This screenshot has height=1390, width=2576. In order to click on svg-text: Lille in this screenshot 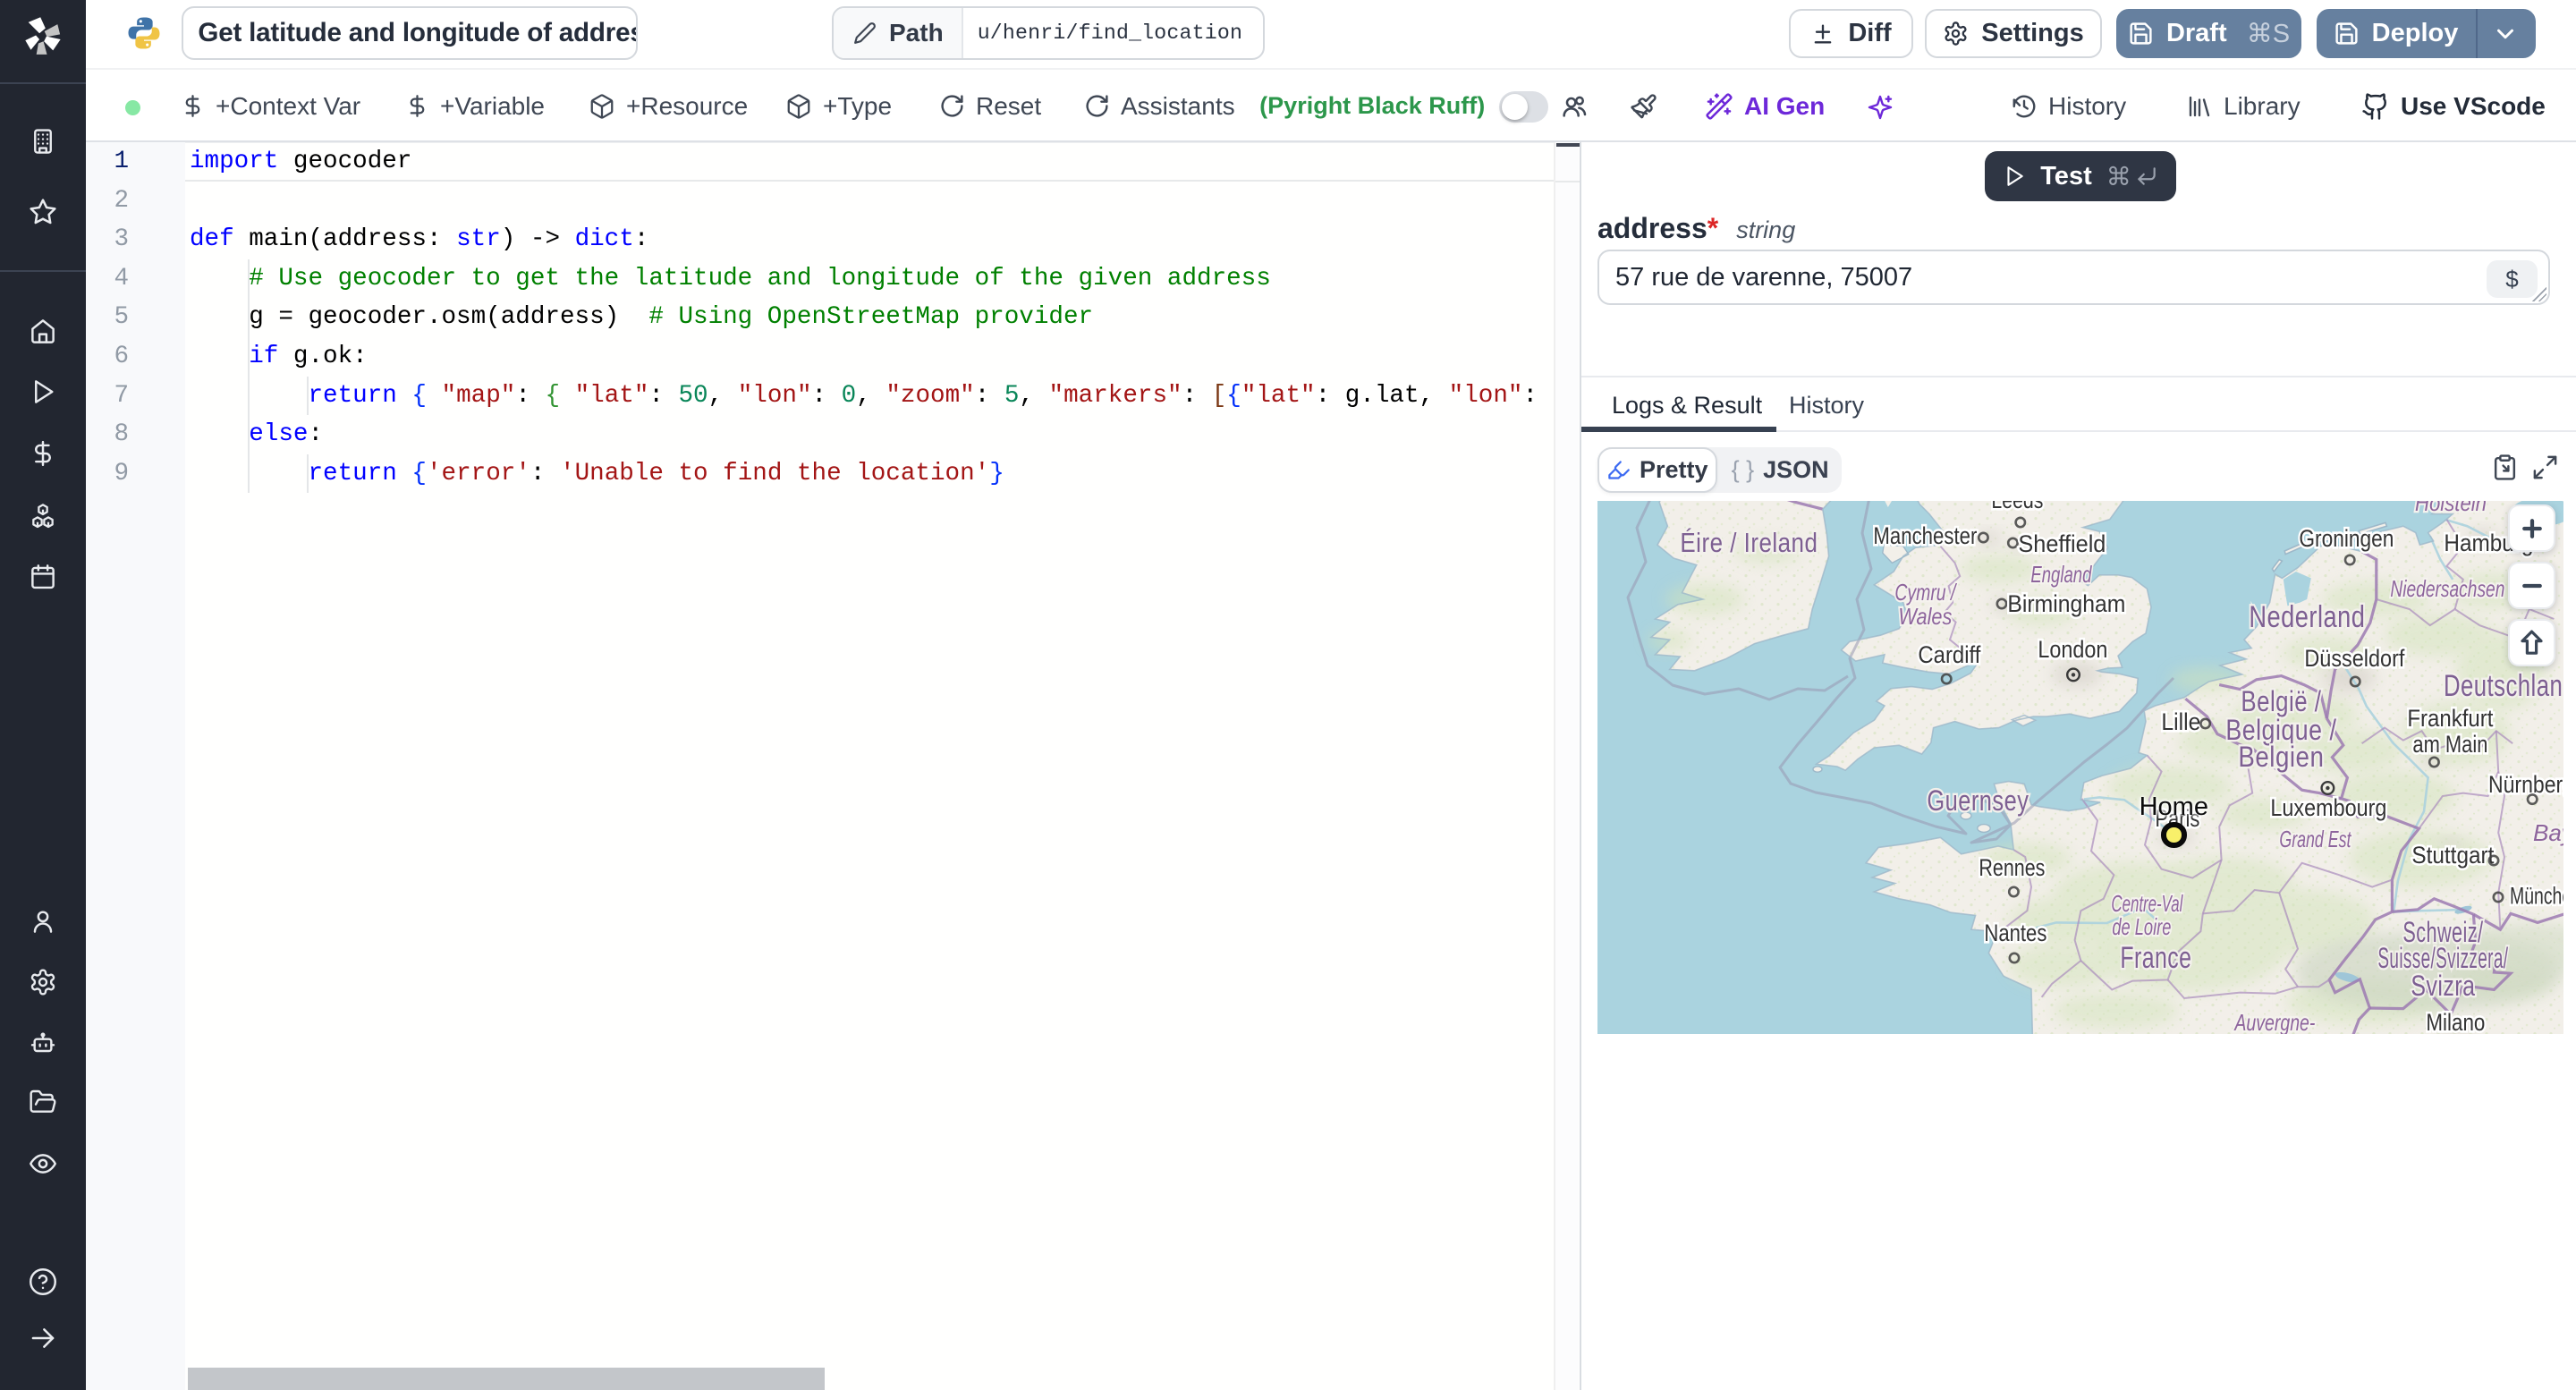, I will do `click(2180, 721)`.